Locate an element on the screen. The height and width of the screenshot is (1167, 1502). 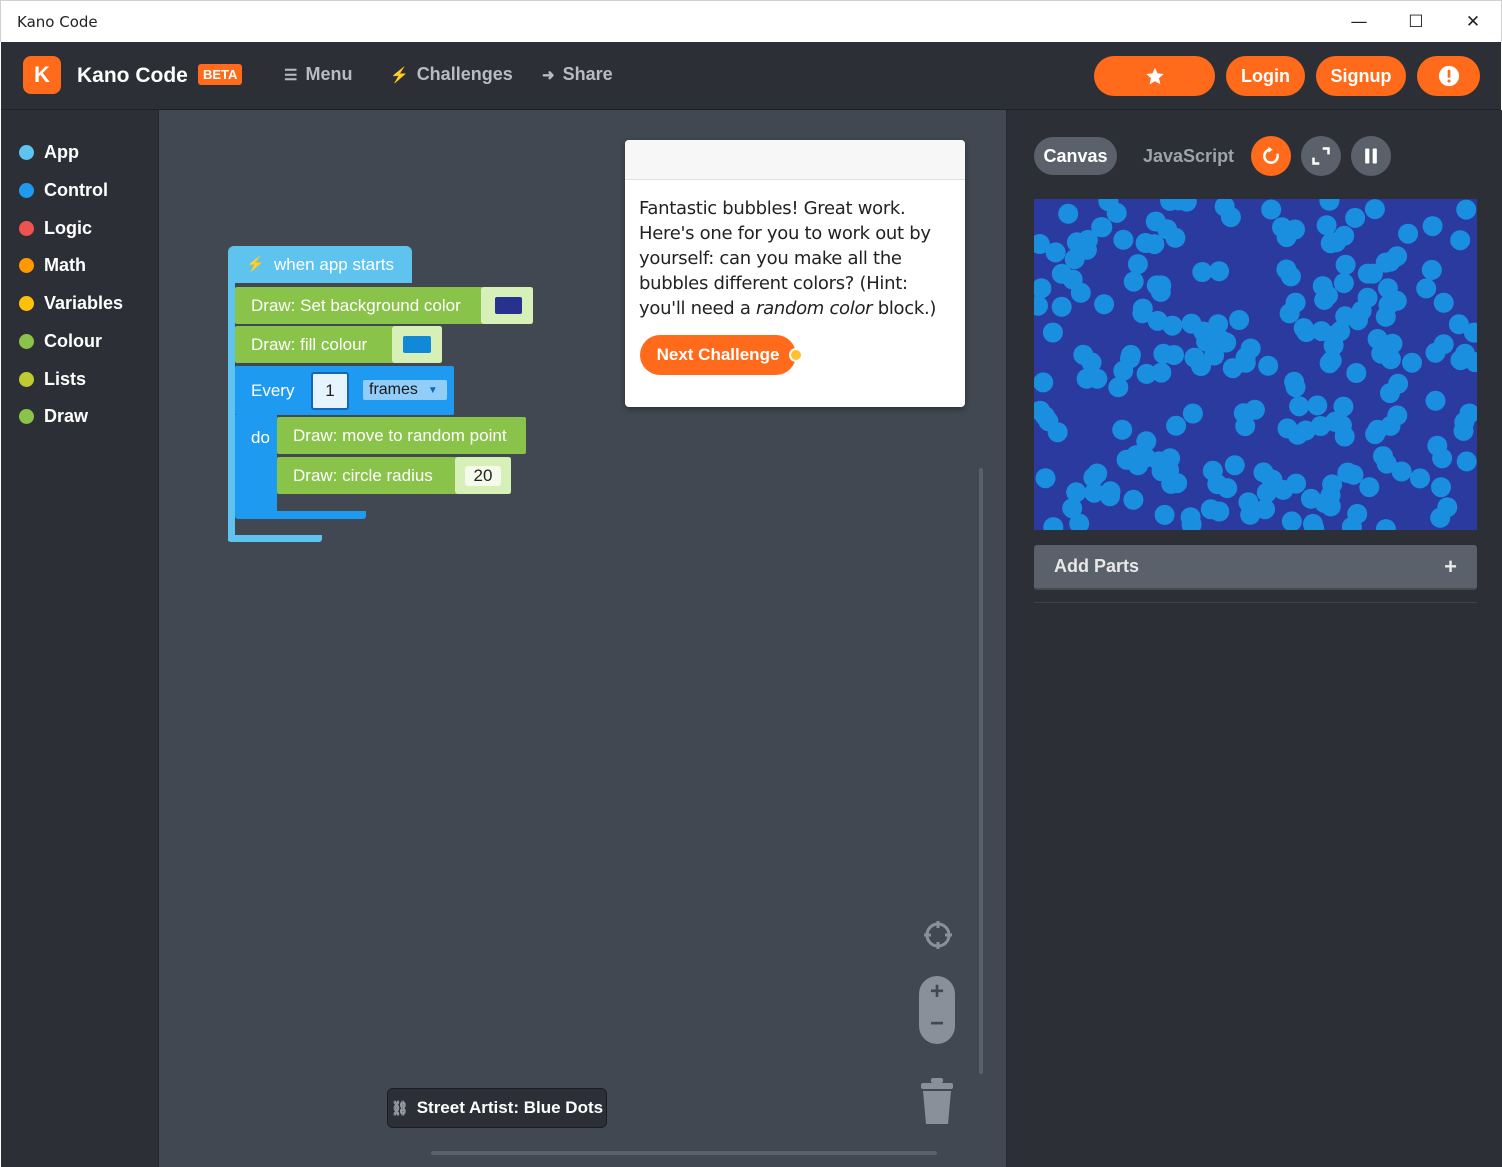
category-label: Draw is located at coordinates (66, 416).